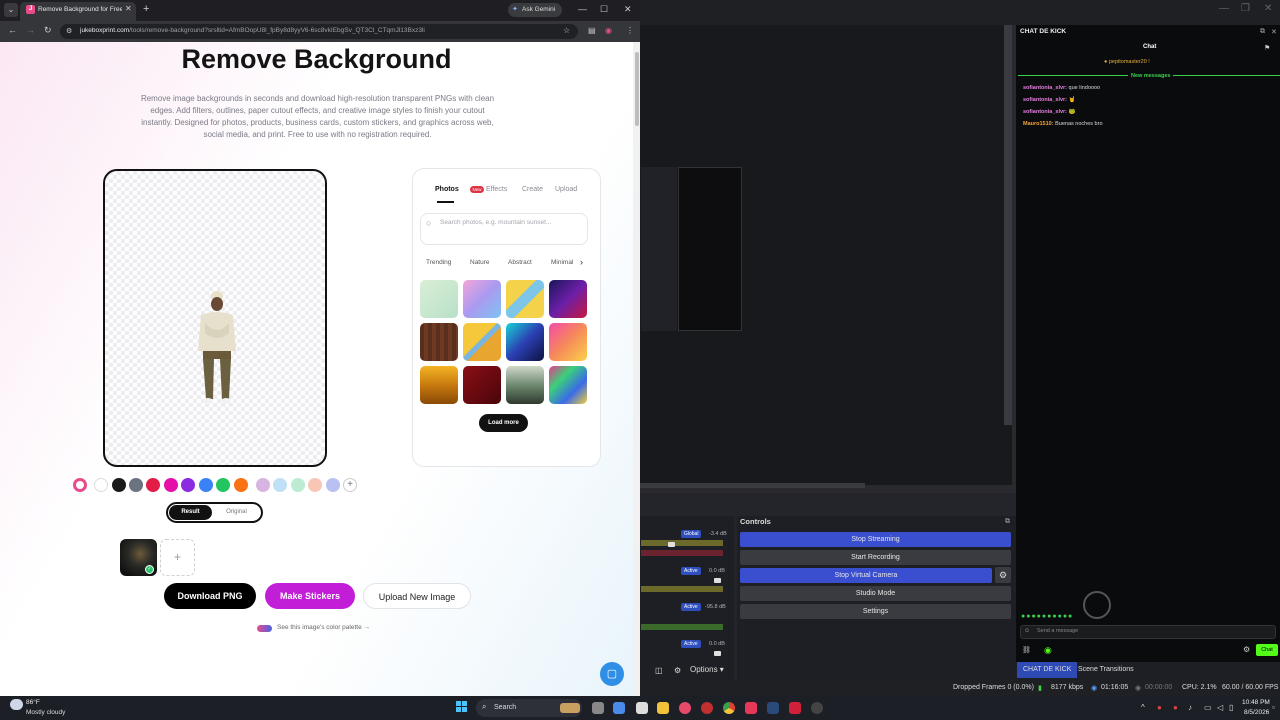  I want to click on tab-chat-de-kick: CHAT DE KICK, so click(1047, 670).